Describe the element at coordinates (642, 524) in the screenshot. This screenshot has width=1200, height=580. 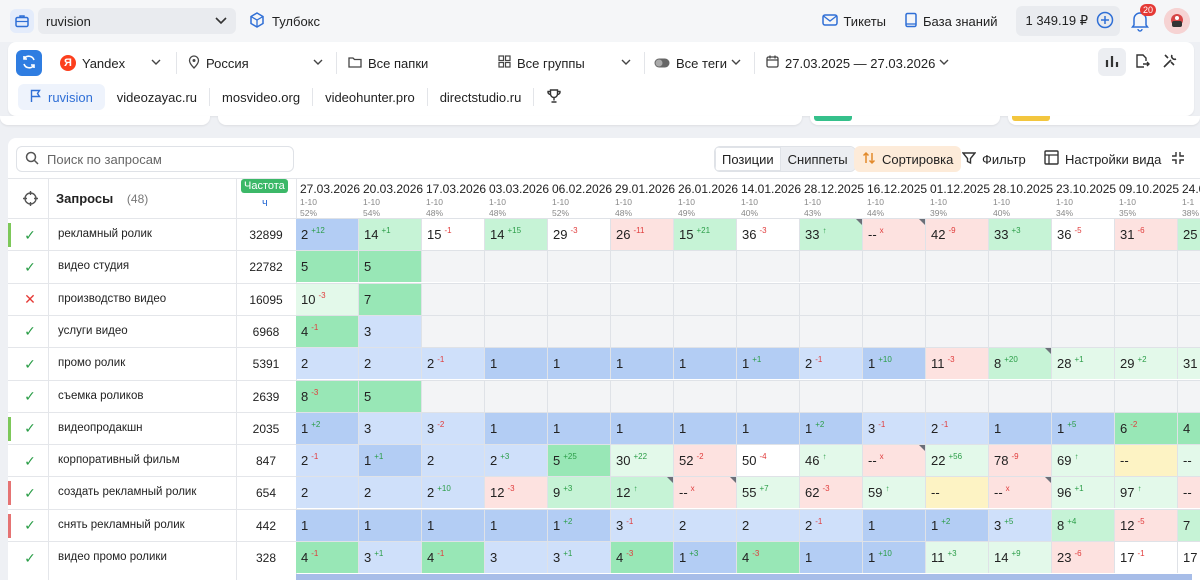
I see `position-cell: 3 -1` at that location.